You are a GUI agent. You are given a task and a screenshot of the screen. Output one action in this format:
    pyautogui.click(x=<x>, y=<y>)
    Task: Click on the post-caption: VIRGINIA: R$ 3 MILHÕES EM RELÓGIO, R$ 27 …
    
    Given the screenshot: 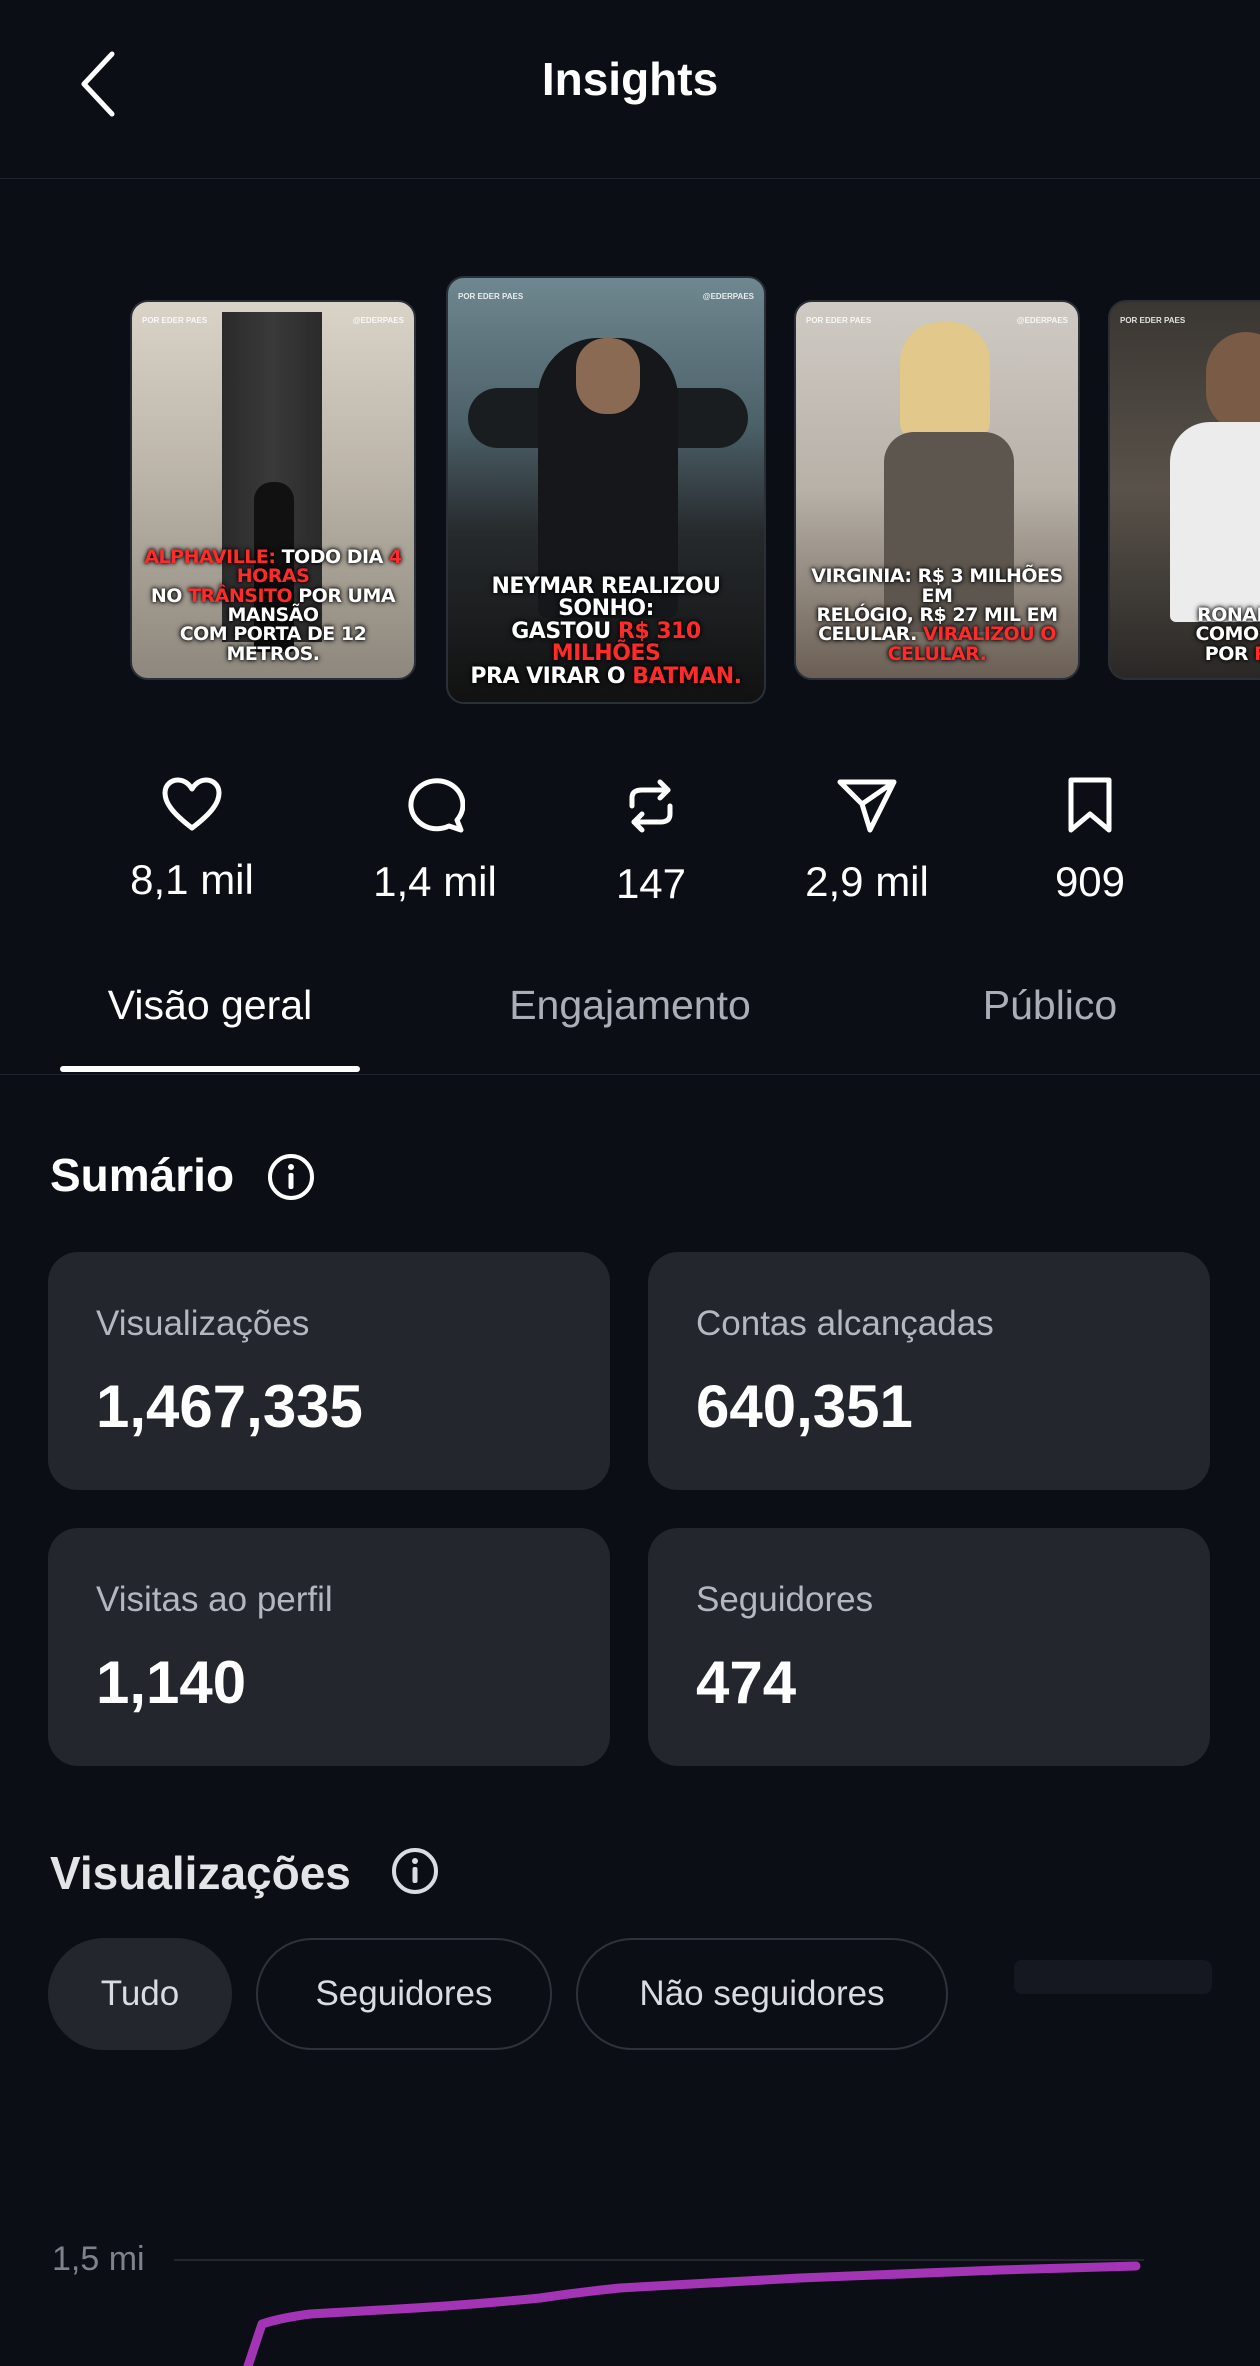 What is the action you would take?
    pyautogui.click(x=937, y=614)
    